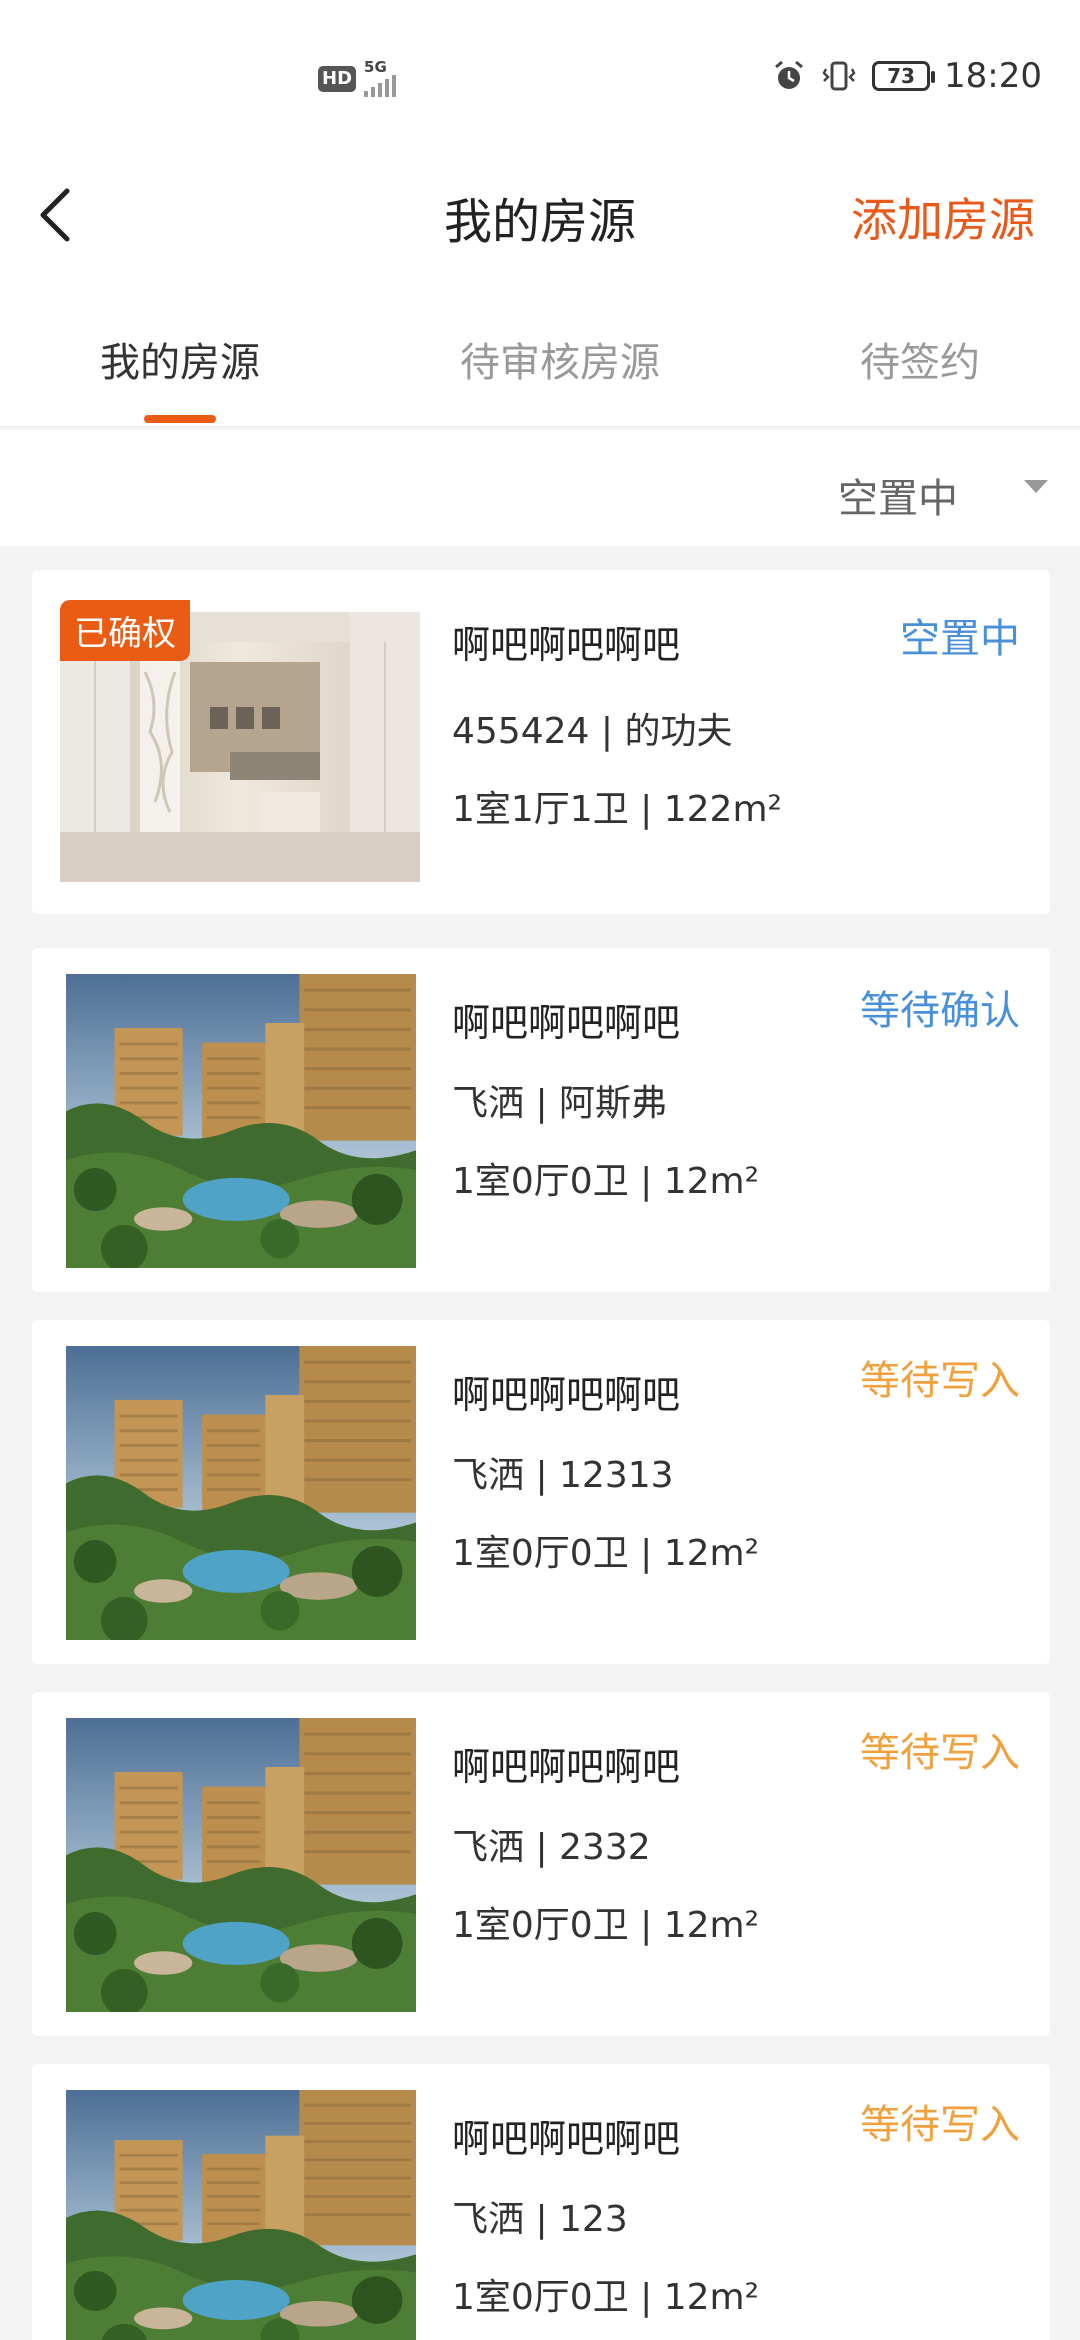 Image resolution: width=1080 pixels, height=2340 pixels. I want to click on active-tab-indicator, so click(180, 419).